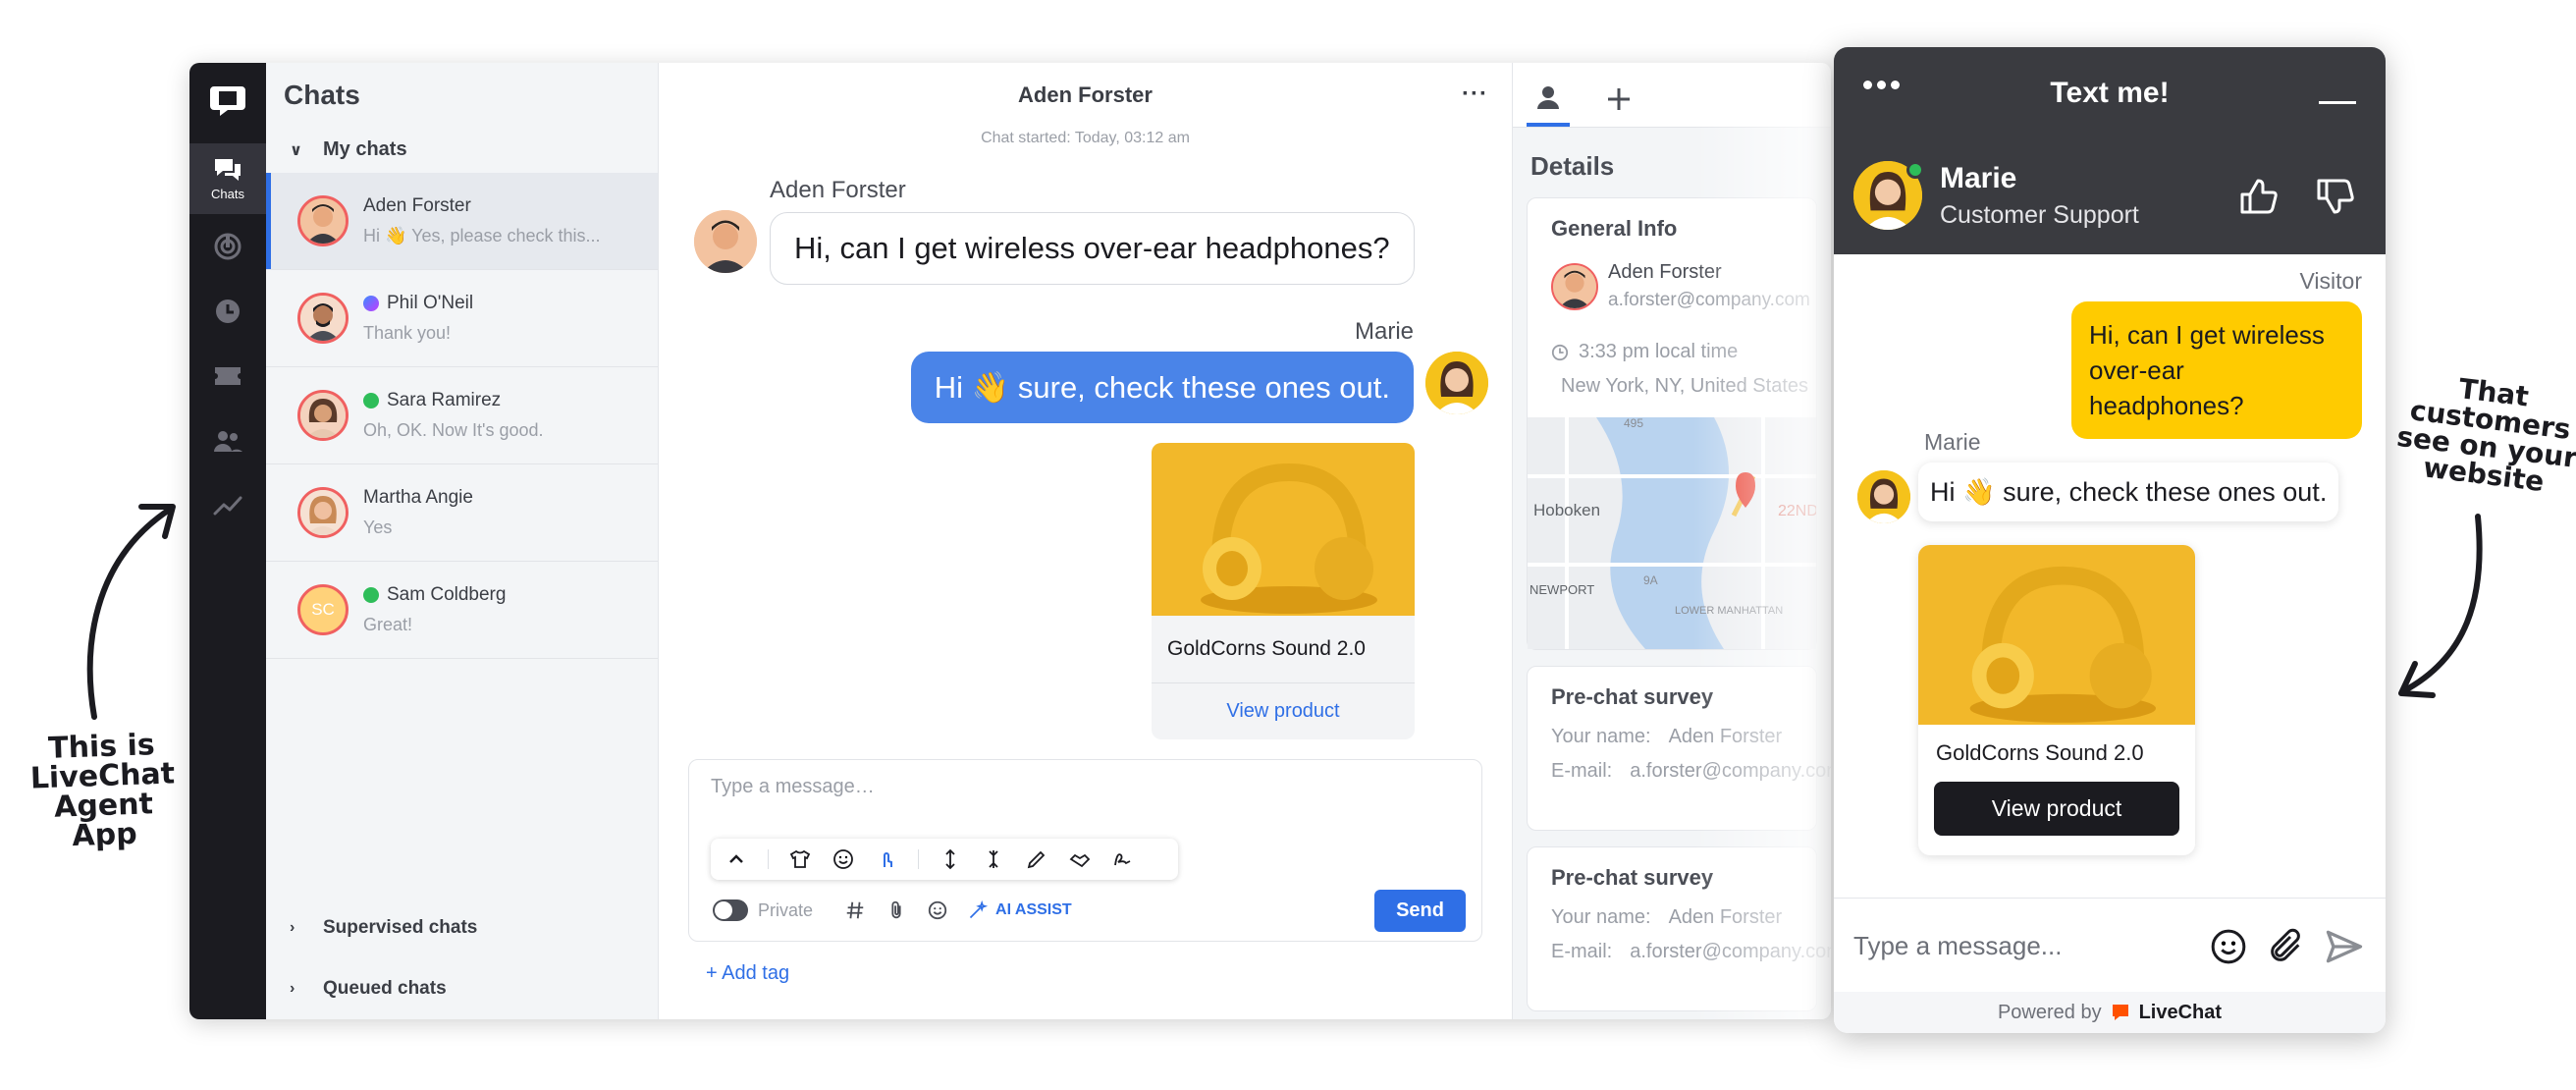 The image size is (2576, 1090). Describe the element at coordinates (786, 909) in the screenshot. I see `private-label: Private` at that location.